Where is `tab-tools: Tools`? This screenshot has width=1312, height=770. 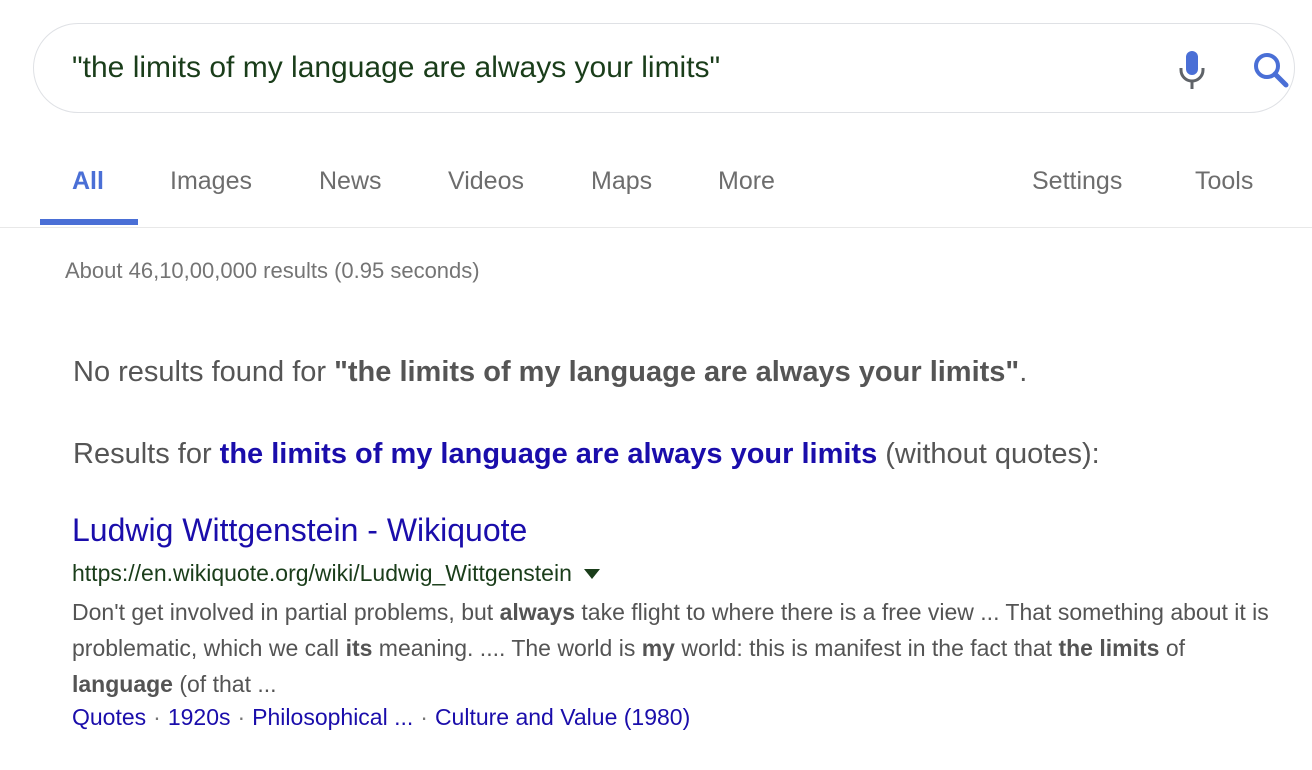
tab-tools: Tools is located at coordinates (1224, 193).